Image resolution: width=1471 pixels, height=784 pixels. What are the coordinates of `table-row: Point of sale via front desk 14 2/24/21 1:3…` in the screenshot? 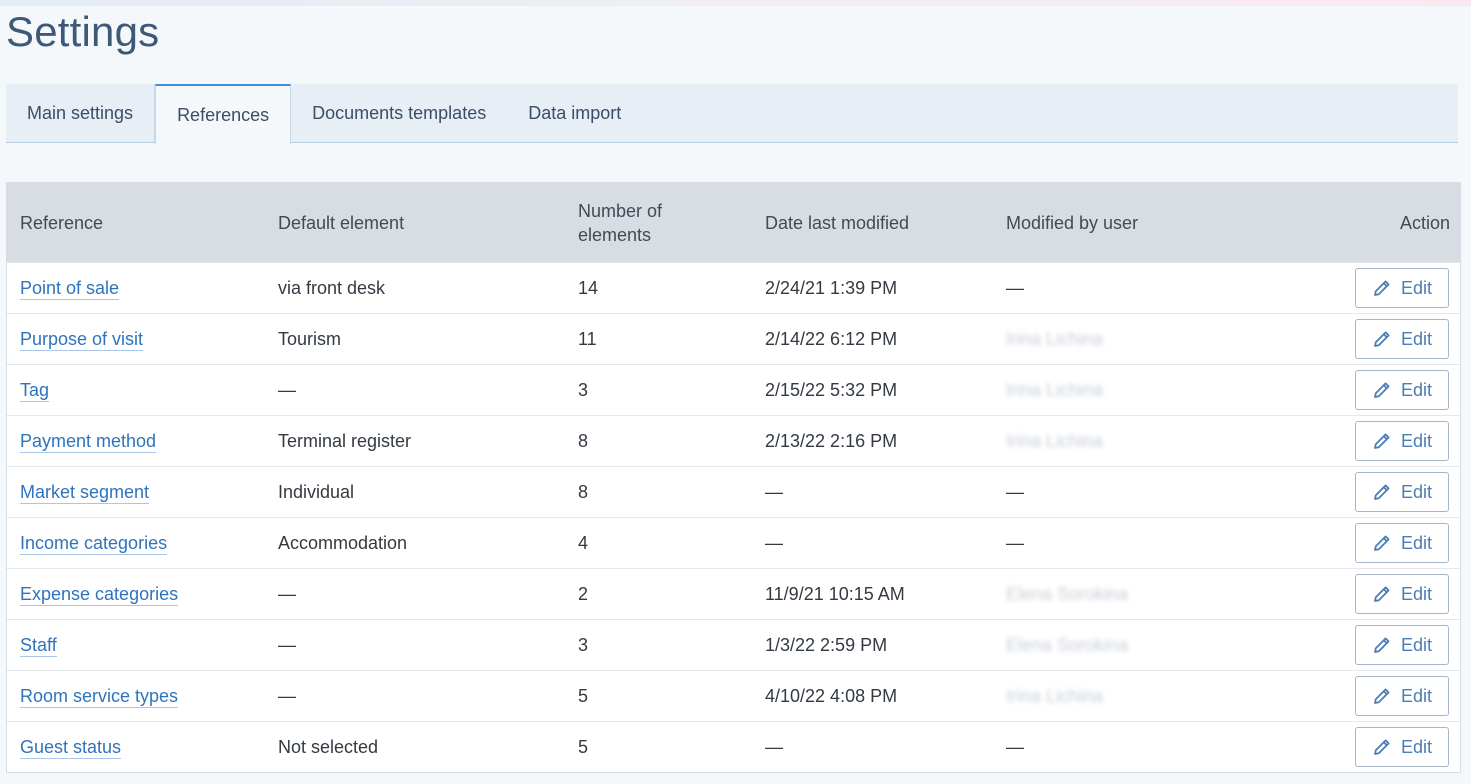 It's located at (733, 288).